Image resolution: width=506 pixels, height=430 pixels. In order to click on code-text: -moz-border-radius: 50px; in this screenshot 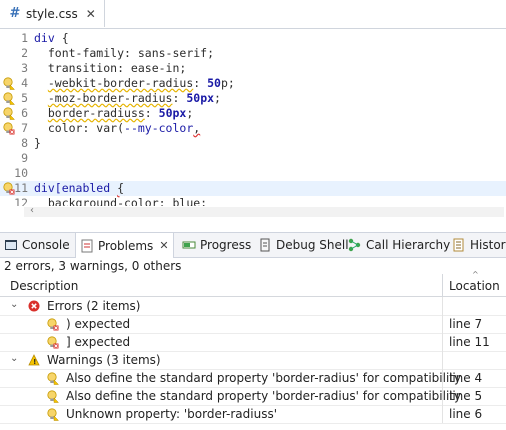, I will do `click(127, 98)`.